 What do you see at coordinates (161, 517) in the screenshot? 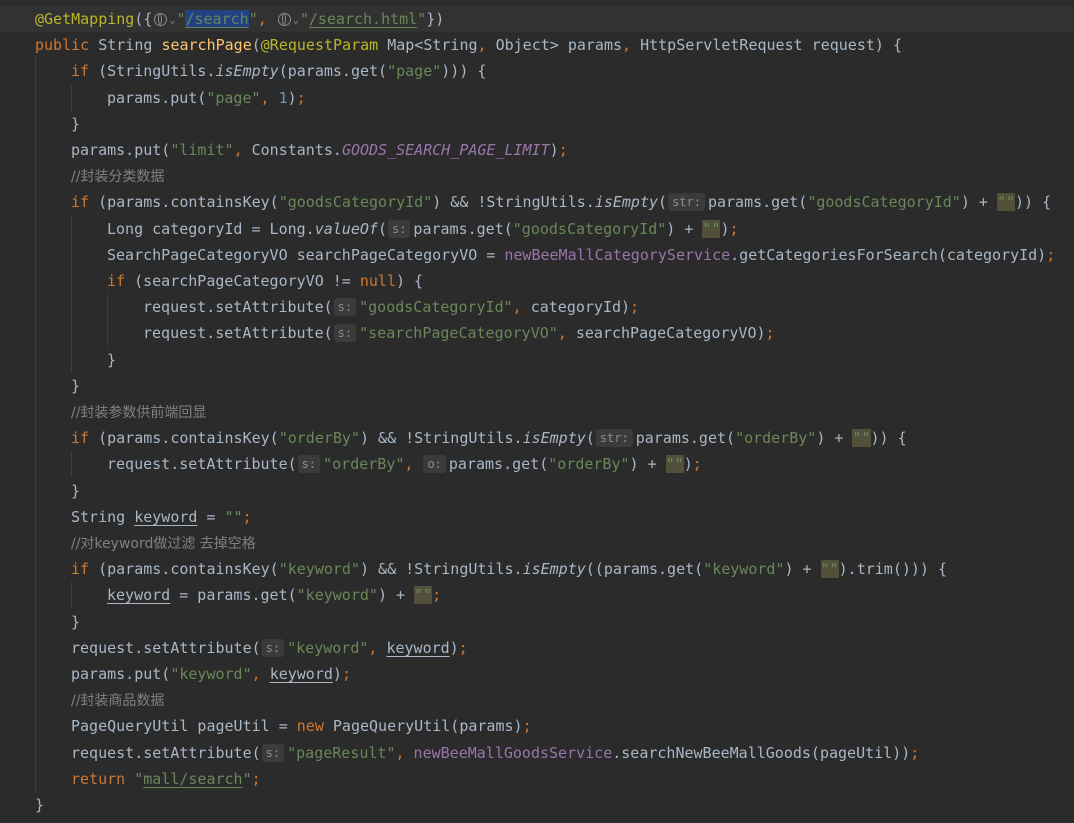
I see `code-tokens: String keyword = "";` at bounding box center [161, 517].